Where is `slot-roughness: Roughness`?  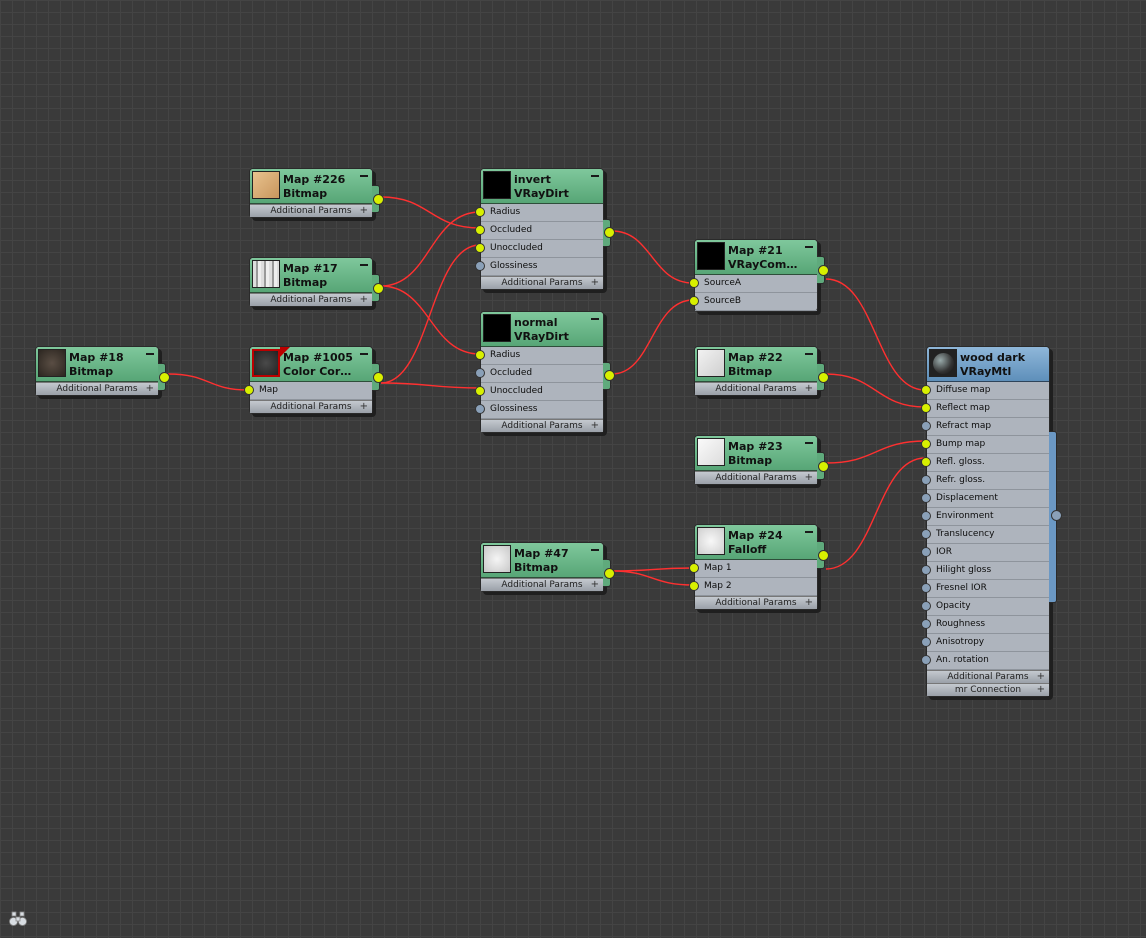
slot-roughness: Roughness is located at coordinates (985, 625).